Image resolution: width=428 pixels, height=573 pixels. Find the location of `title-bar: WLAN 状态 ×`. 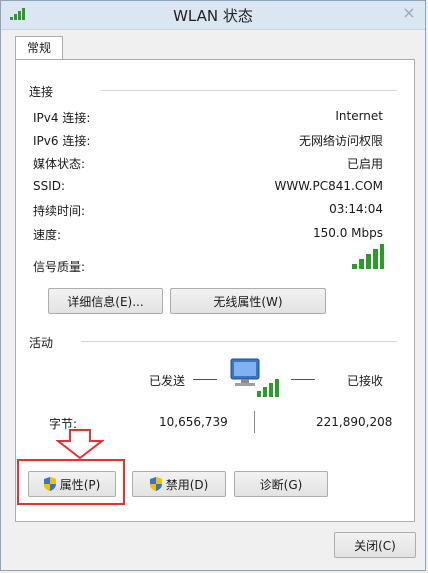

title-bar: WLAN 状态 × is located at coordinates (213, 15).